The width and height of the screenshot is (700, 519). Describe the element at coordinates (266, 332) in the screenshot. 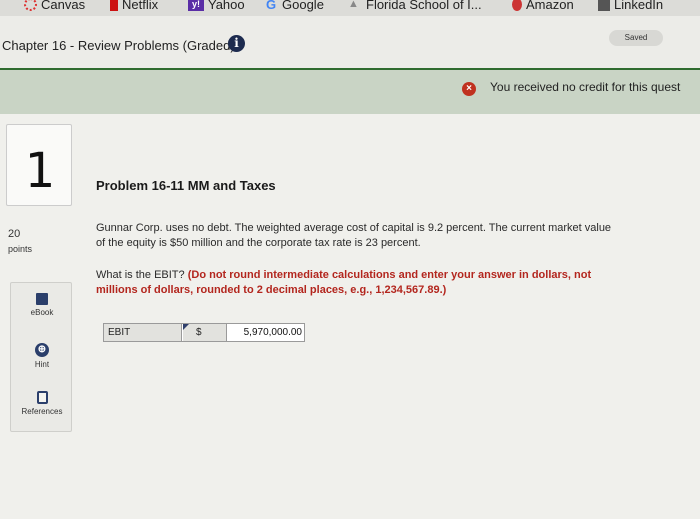

I see `answer-input: 5,970,000.00` at that location.